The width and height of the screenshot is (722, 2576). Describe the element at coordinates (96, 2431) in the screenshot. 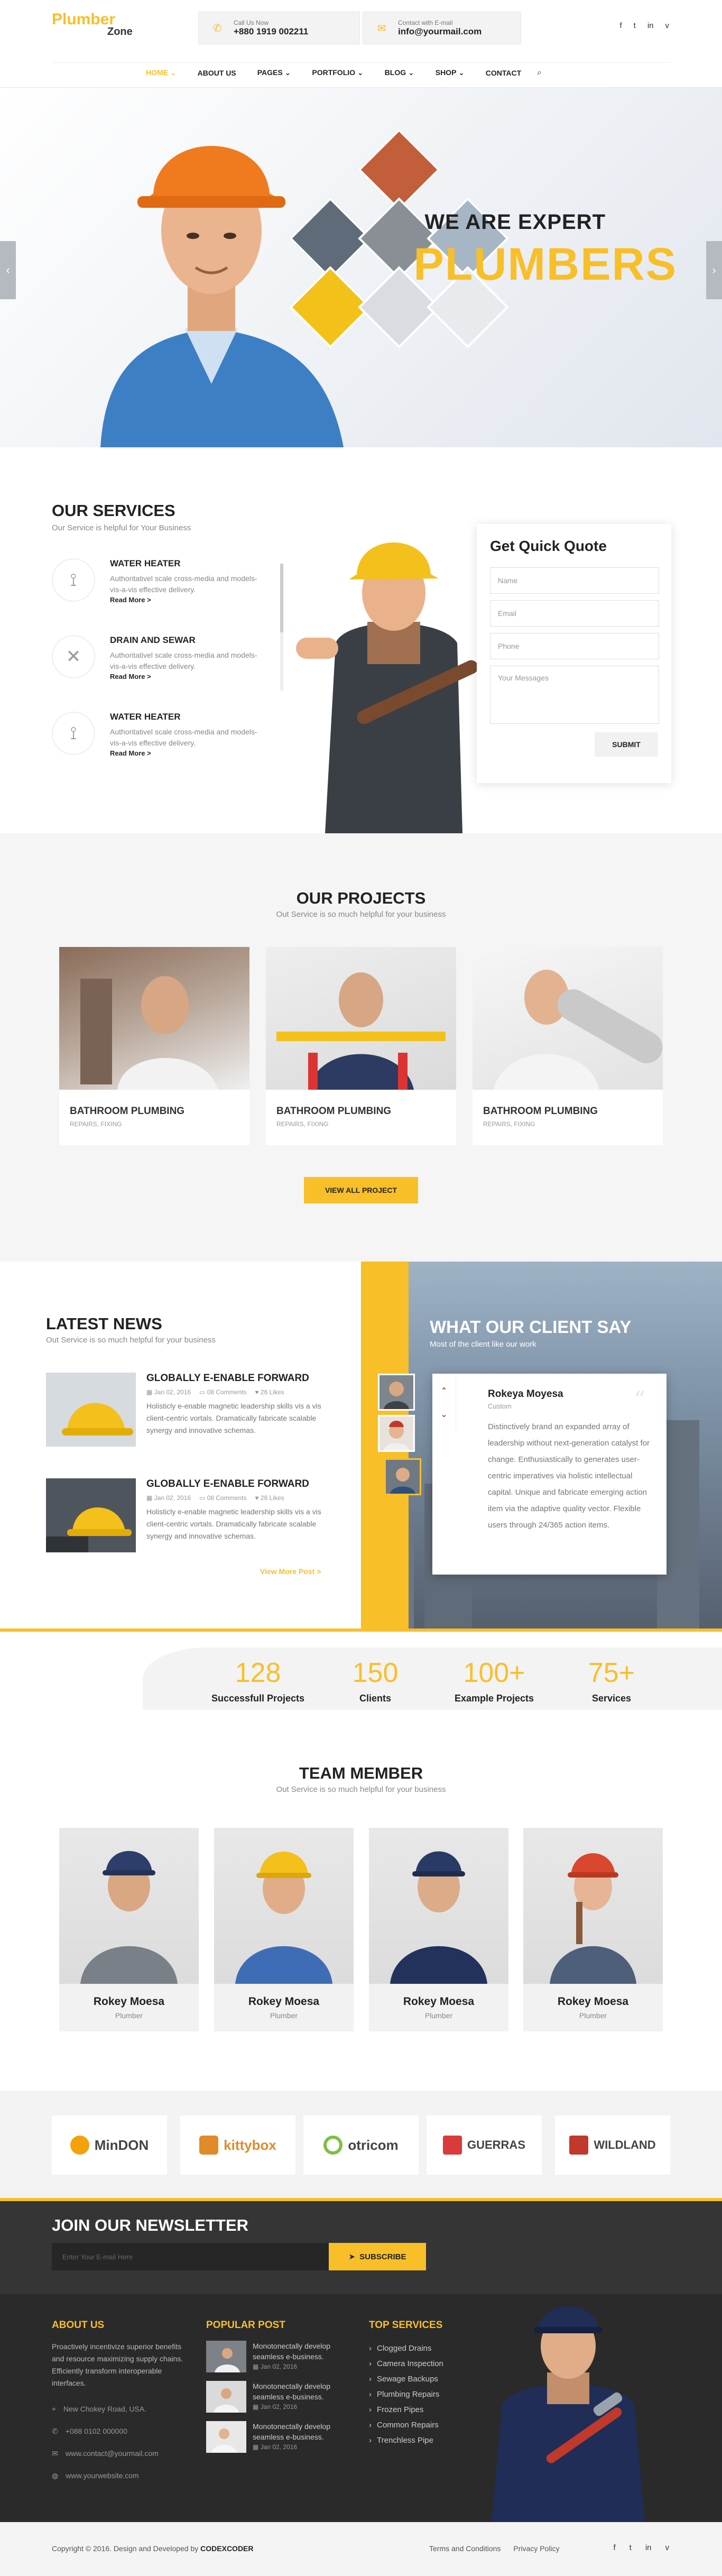

I see `phone-text: +088 0102 000000` at that location.